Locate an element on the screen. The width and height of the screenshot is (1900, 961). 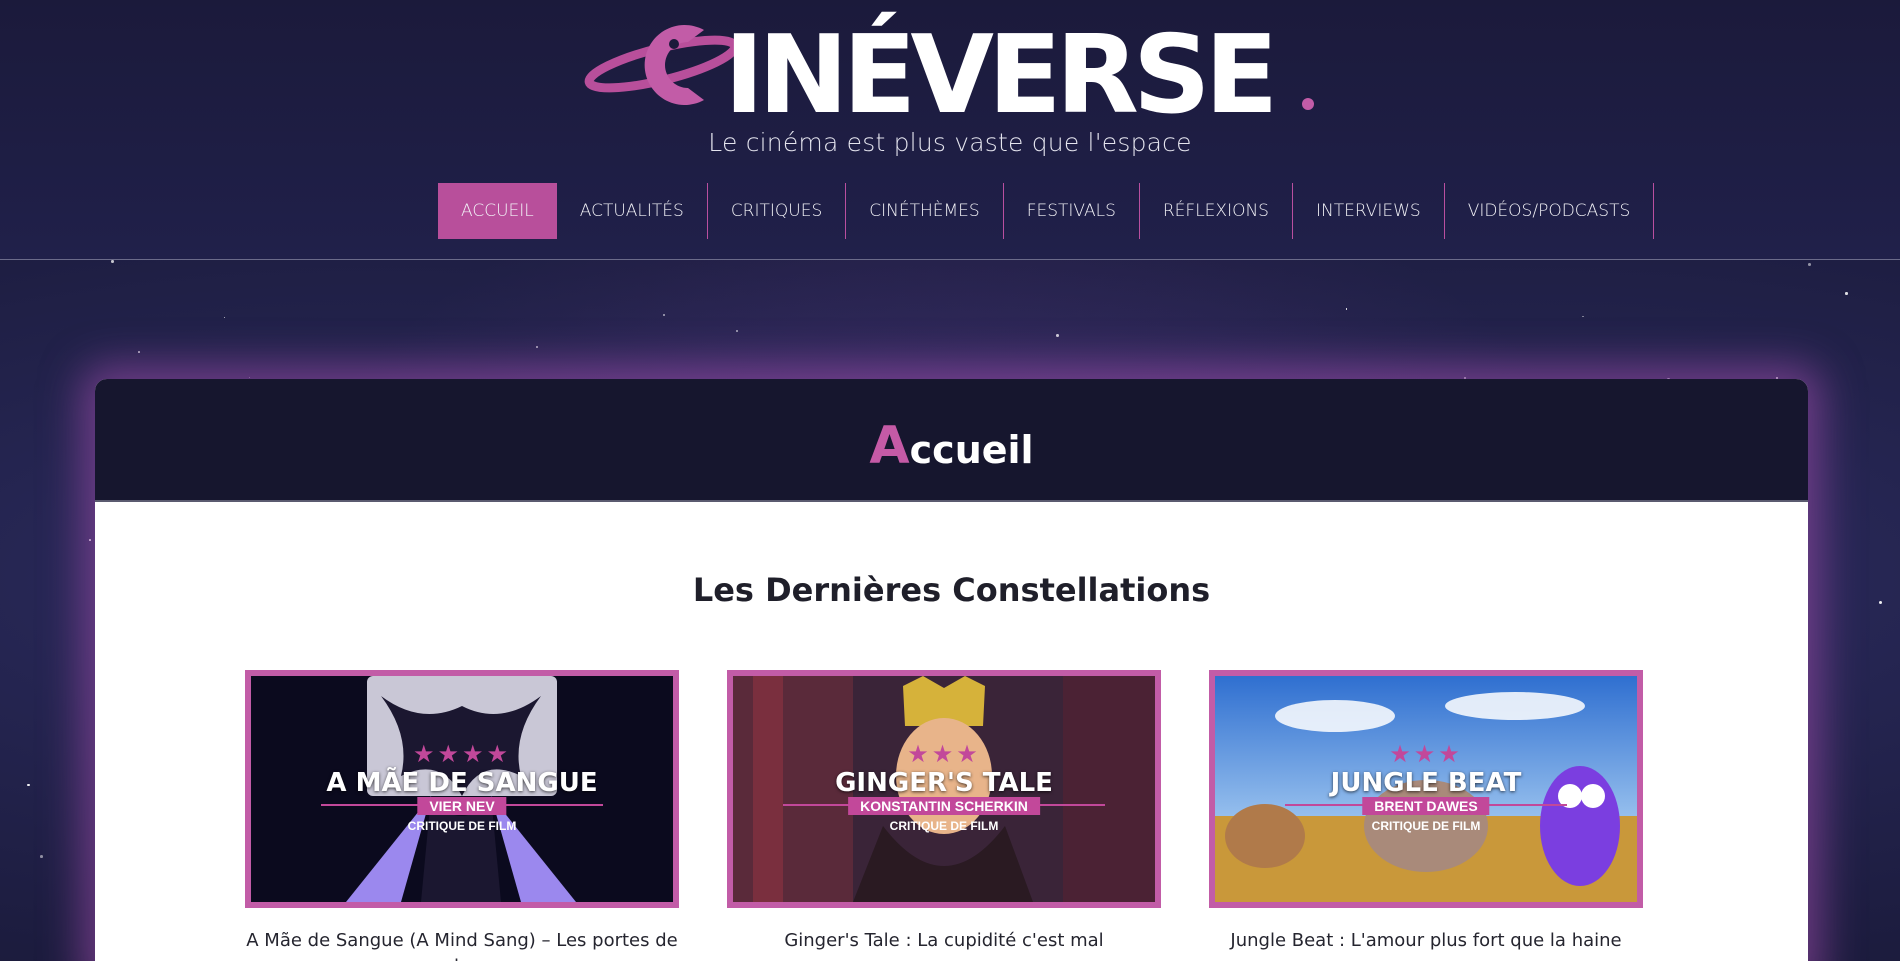
thumbnail-film-title: GINGER'S TALE is located at coordinates (944, 783).